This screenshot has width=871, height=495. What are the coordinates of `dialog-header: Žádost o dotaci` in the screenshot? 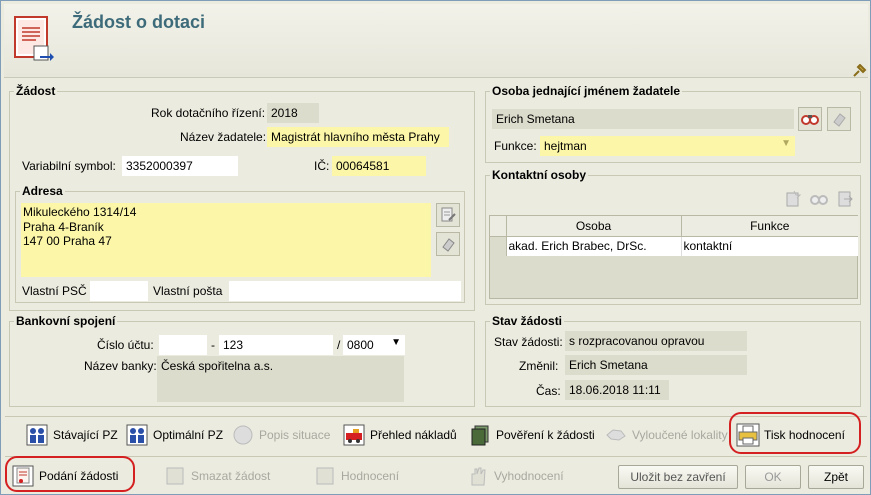 It's located at (436, 41).